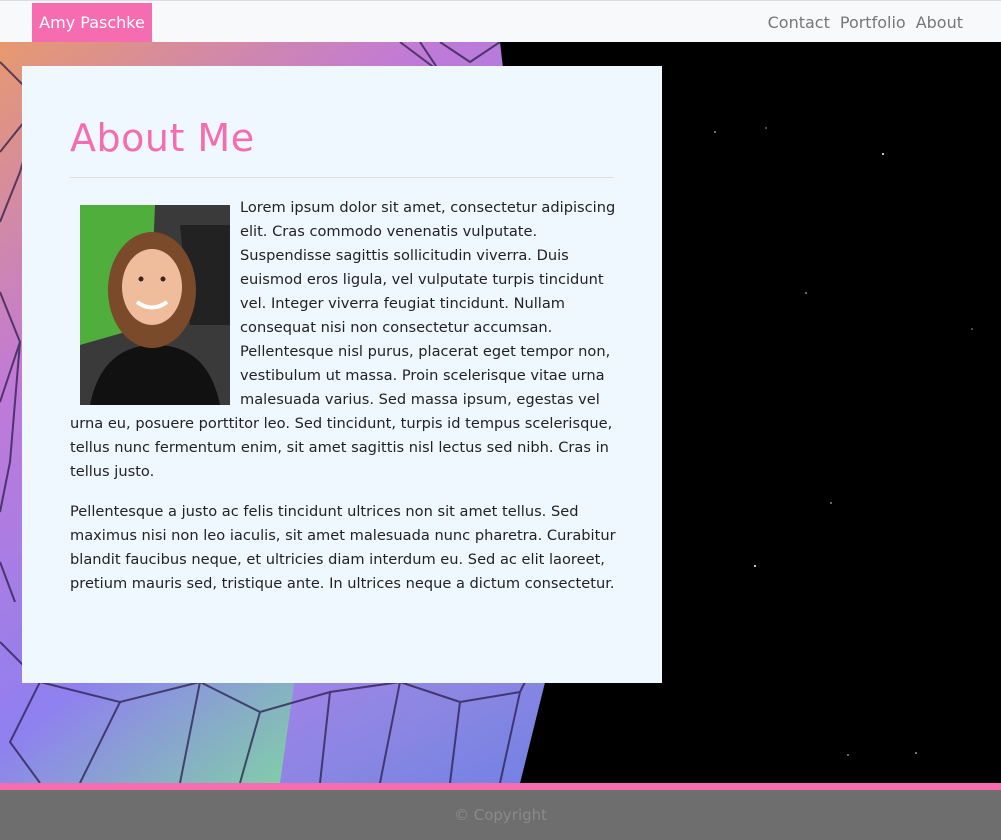  What do you see at coordinates (92, 22) in the screenshot?
I see `brand-link: Amy Paschke` at bounding box center [92, 22].